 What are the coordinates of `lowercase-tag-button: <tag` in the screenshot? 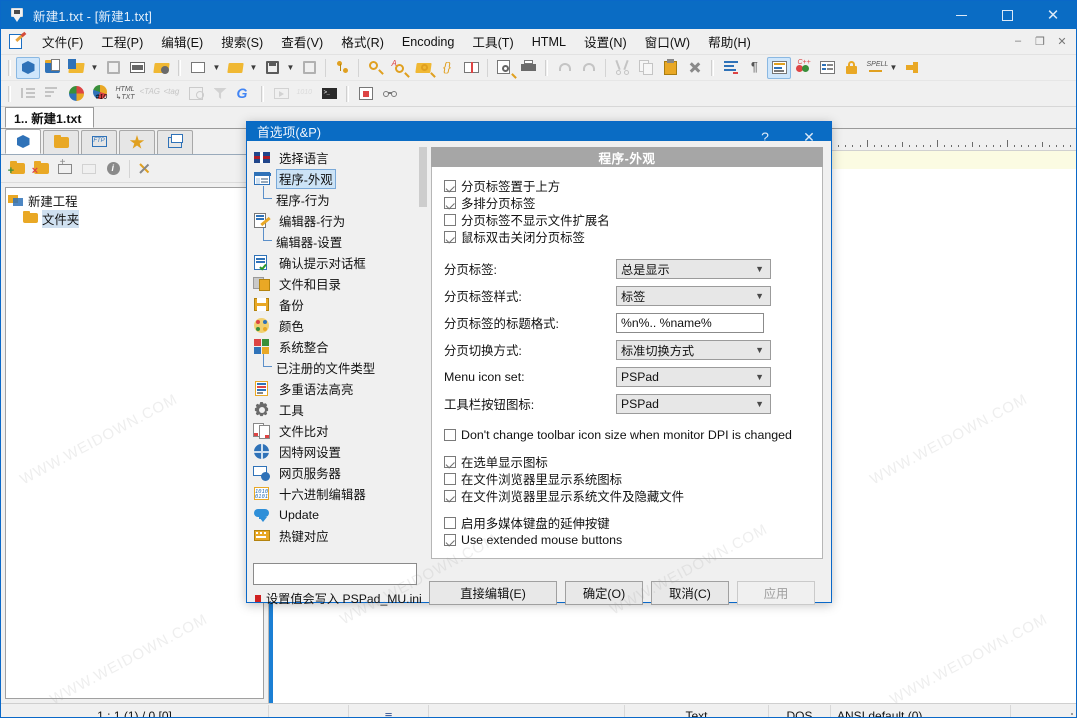 It's located at (172, 94).